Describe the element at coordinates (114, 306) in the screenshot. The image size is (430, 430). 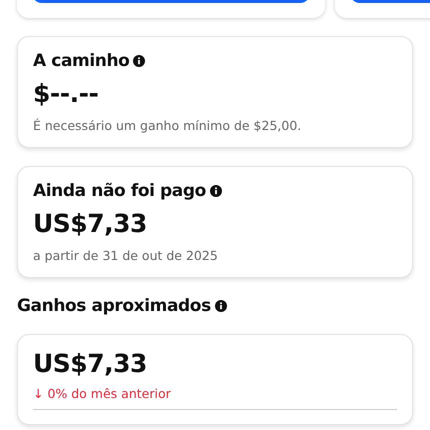
I see `section-title: Ganhos aproximados` at that location.